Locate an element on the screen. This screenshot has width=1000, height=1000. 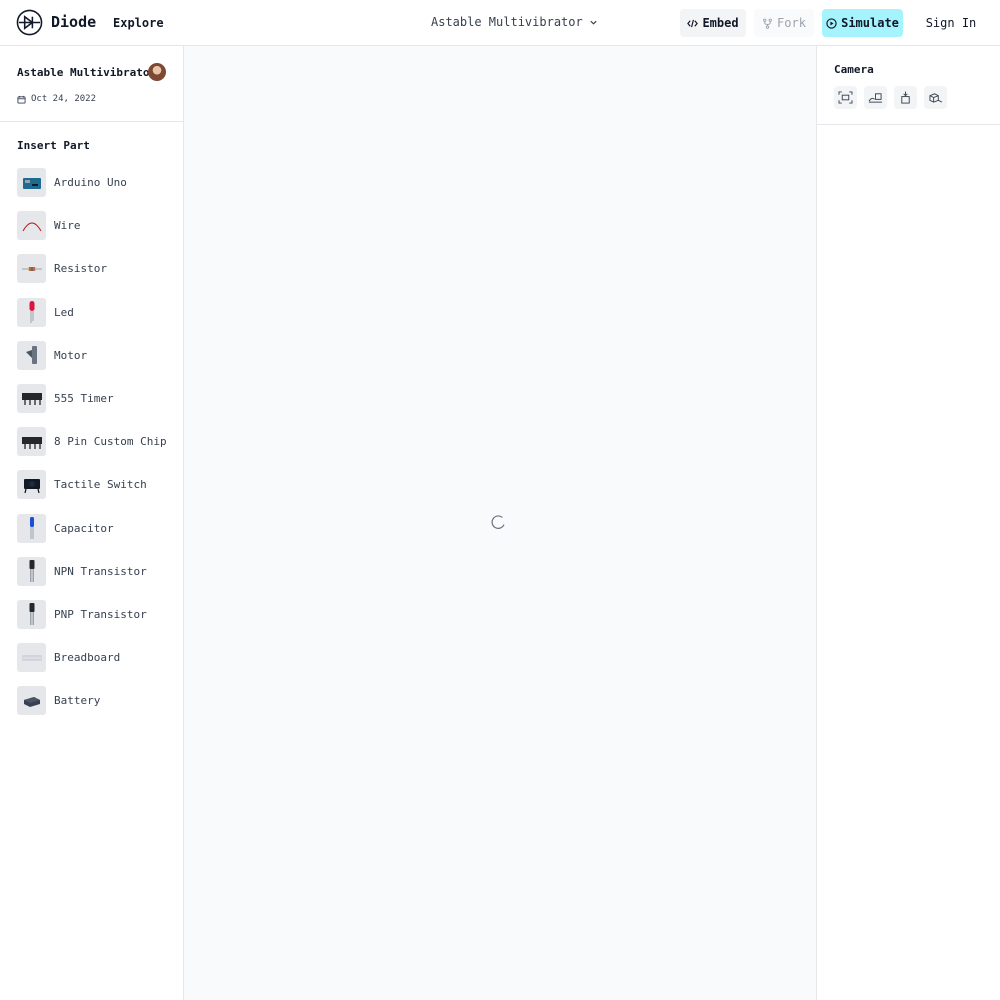
embed-button: Embed is located at coordinates (713, 23).